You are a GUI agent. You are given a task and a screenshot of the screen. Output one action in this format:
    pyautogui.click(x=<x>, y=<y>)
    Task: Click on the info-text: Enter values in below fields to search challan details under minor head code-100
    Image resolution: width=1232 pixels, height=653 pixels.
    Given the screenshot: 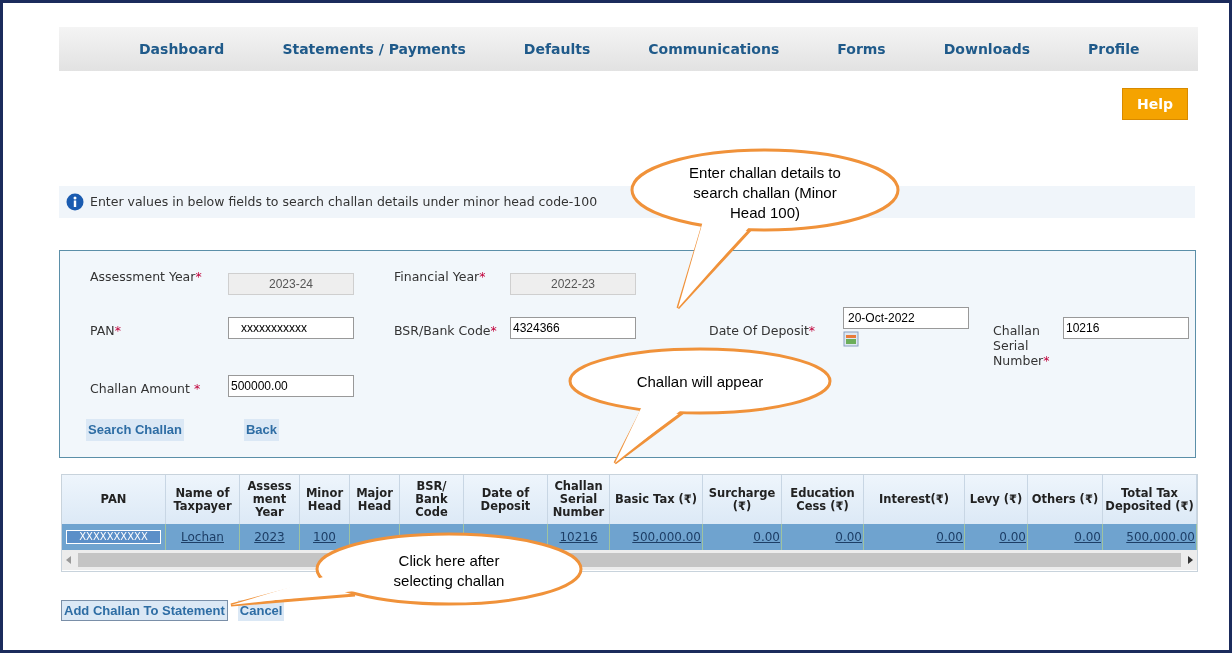 What is the action you would take?
    pyautogui.click(x=344, y=201)
    